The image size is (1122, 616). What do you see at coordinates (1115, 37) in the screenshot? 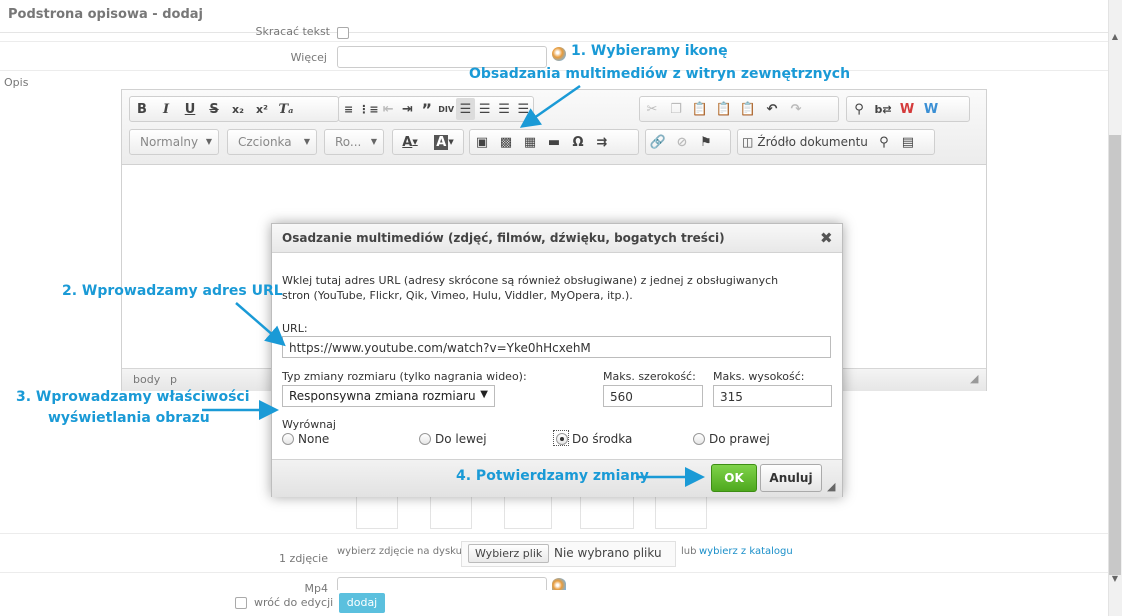
I see `scroll-up-icon: ▲` at bounding box center [1115, 37].